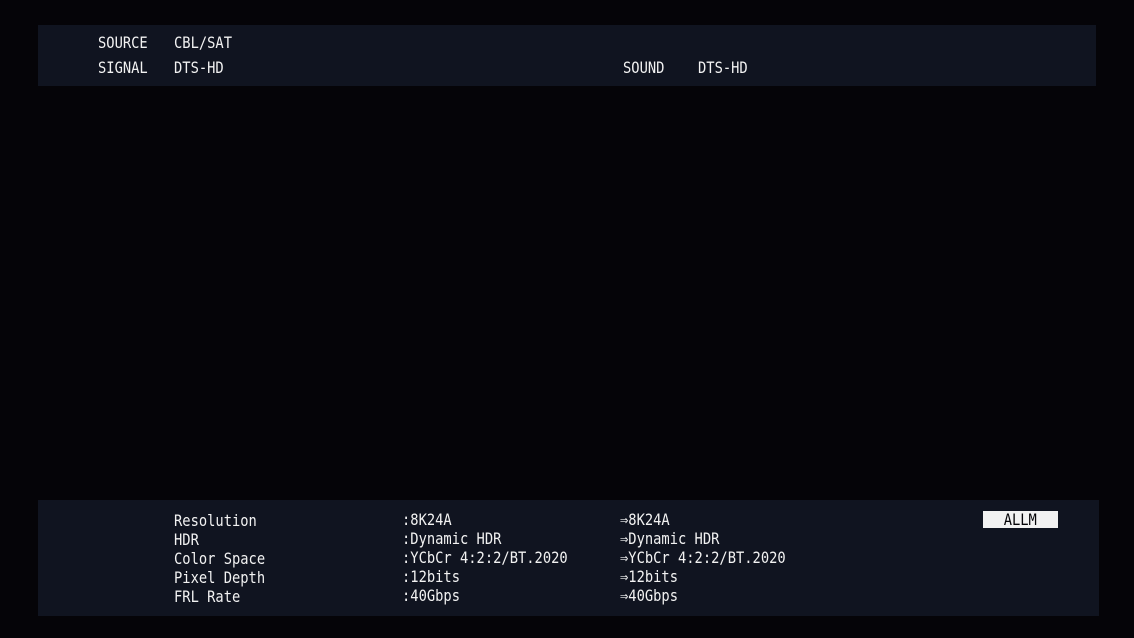 Image resolution: width=1134 pixels, height=638 pixels. I want to click on sound-value: DTS-HD, so click(723, 67).